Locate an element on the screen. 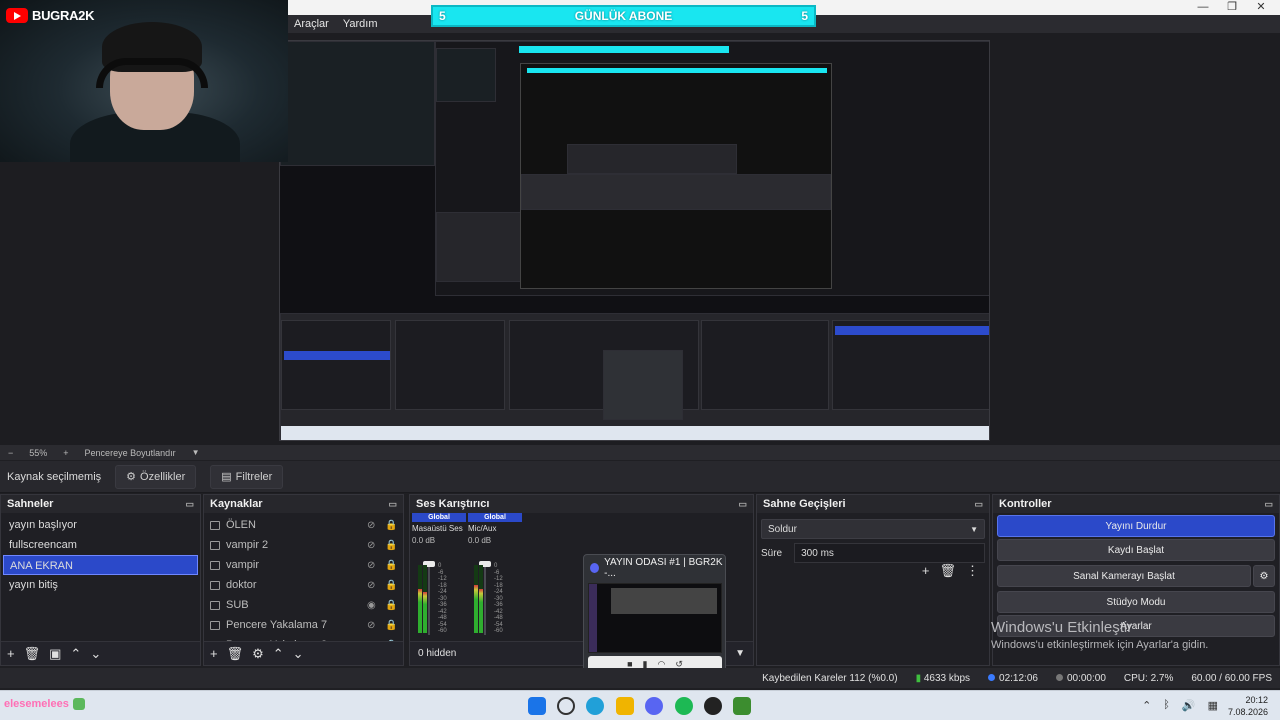 The height and width of the screenshot is (720, 1280). studio-mode-button: Stüdyo Modu is located at coordinates (1136, 602).